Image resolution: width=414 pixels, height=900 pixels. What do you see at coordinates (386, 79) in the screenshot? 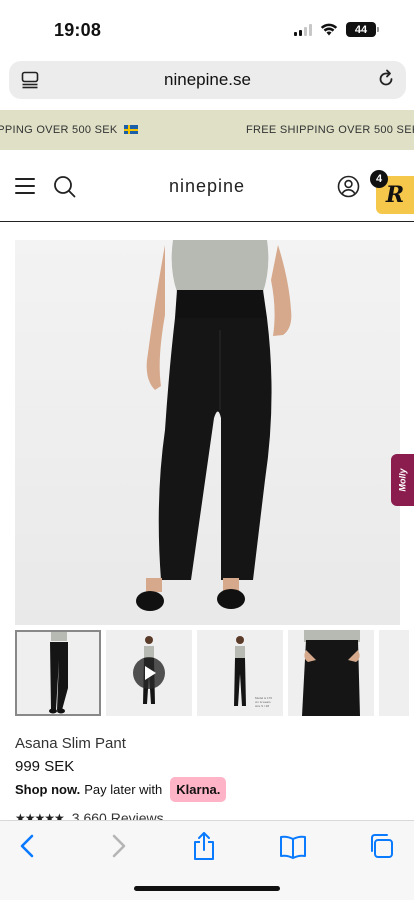
I see `reload-icon` at bounding box center [386, 79].